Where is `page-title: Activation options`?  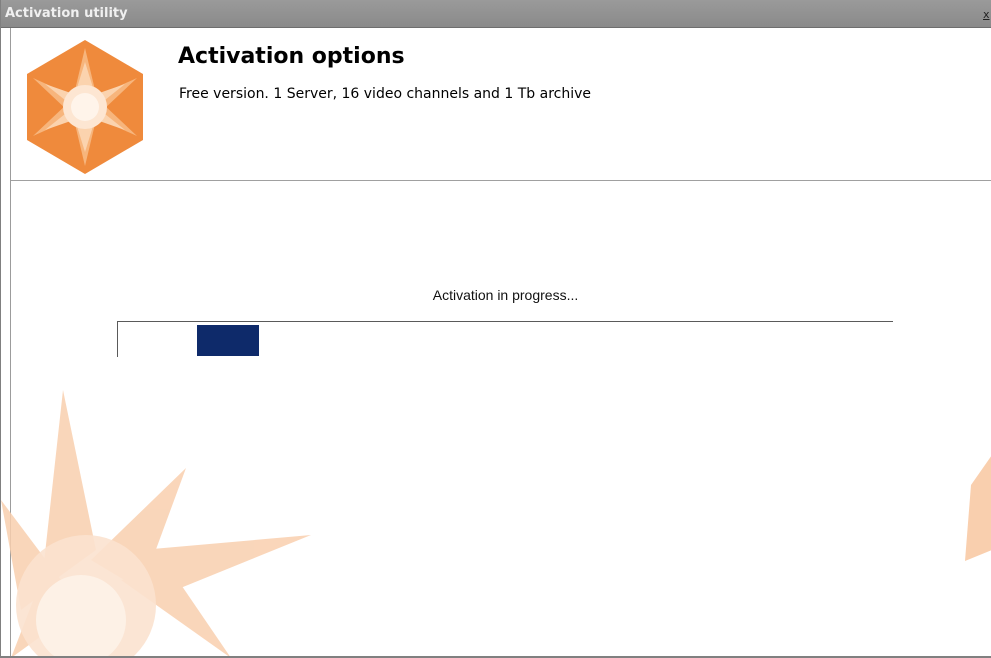
page-title: Activation options is located at coordinates (291, 56).